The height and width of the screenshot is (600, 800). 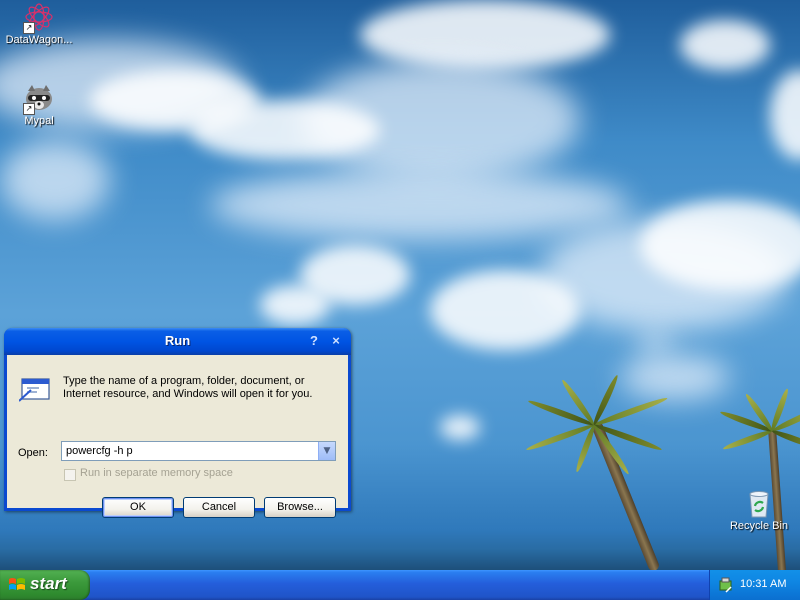 What do you see at coordinates (759, 526) in the screenshot?
I see `desktop-icon-label: Recycle Bin` at bounding box center [759, 526].